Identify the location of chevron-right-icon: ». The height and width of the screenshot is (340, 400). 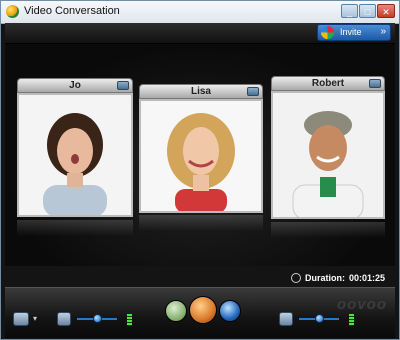
(383, 31).